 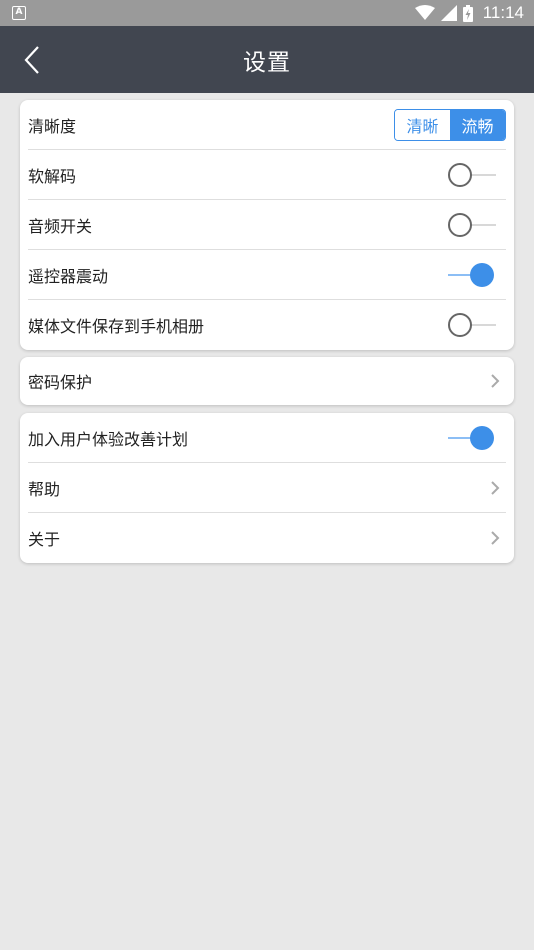 What do you see at coordinates (267, 538) in the screenshot?
I see `setting-row-about: 关于` at bounding box center [267, 538].